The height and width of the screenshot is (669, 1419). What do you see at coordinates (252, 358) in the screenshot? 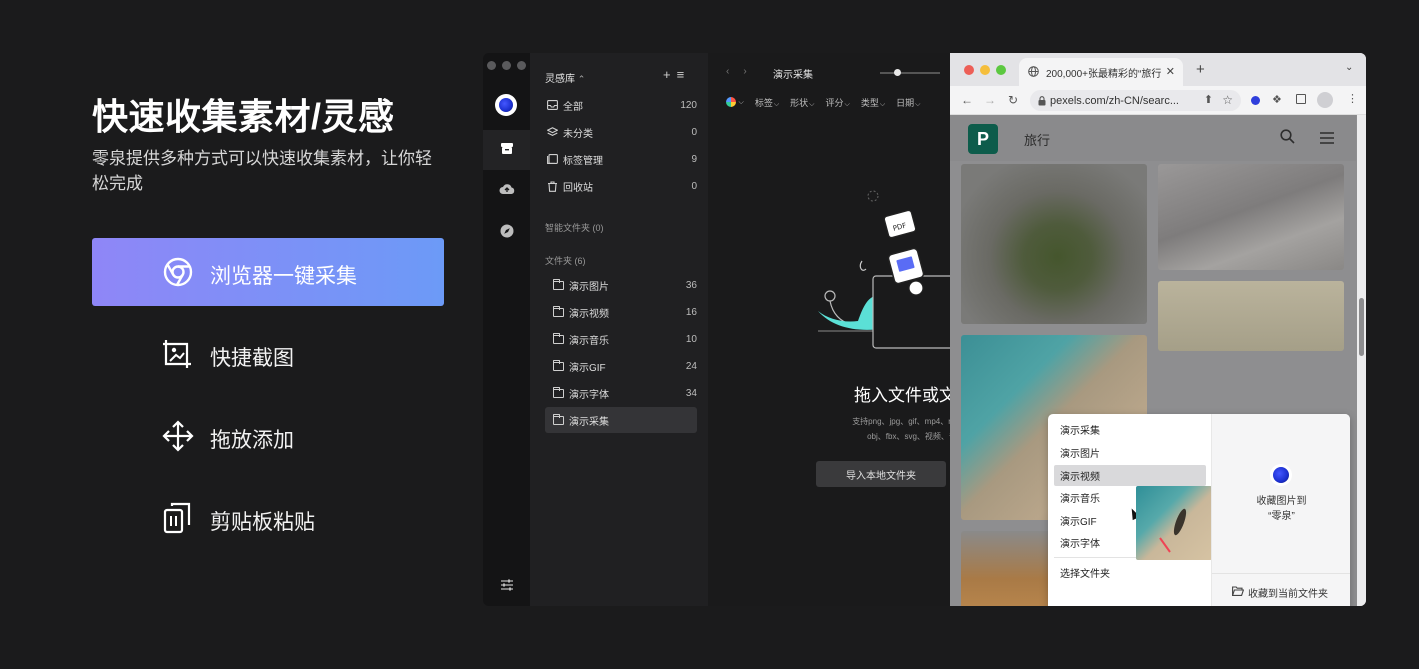
I see `method-label: 快捷截图` at bounding box center [252, 358].